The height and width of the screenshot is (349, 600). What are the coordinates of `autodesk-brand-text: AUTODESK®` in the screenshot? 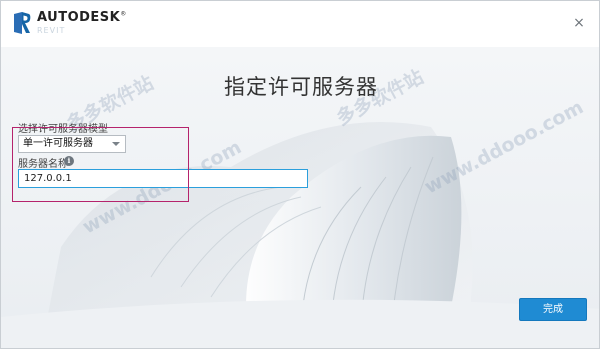 It's located at (82, 17).